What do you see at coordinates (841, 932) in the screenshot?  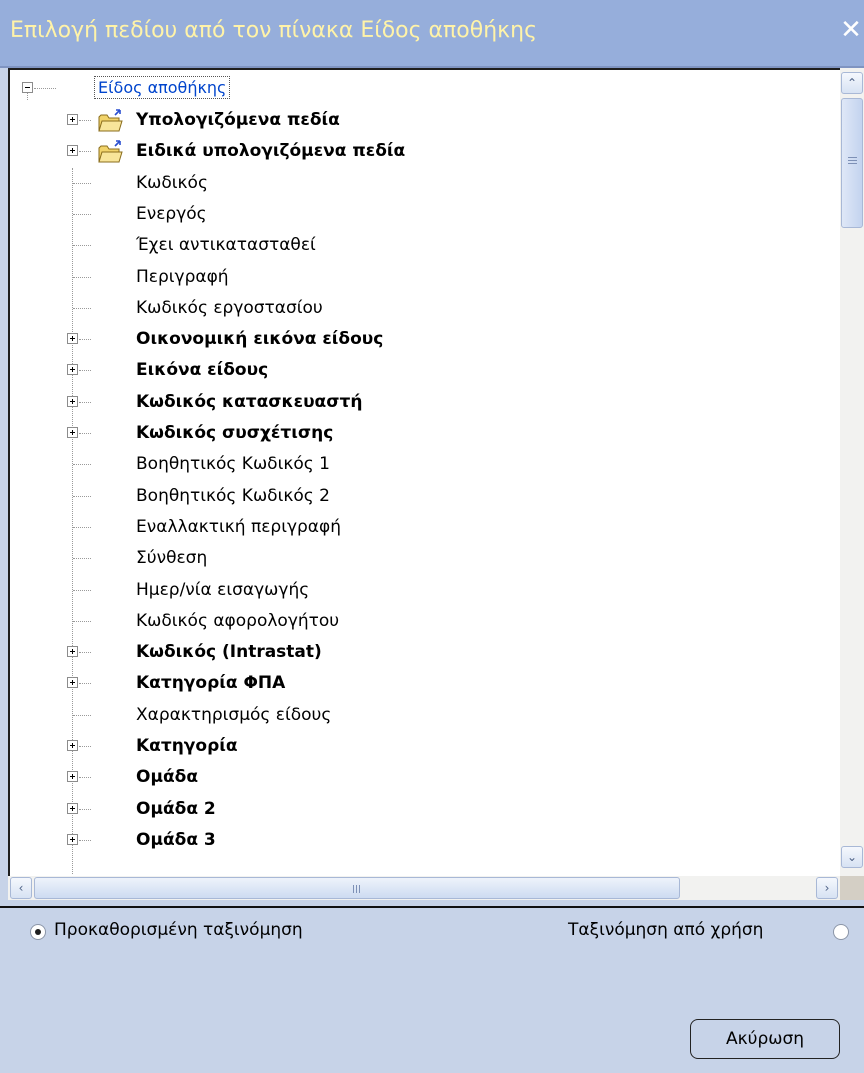 I see `usage-sort-radio` at bounding box center [841, 932].